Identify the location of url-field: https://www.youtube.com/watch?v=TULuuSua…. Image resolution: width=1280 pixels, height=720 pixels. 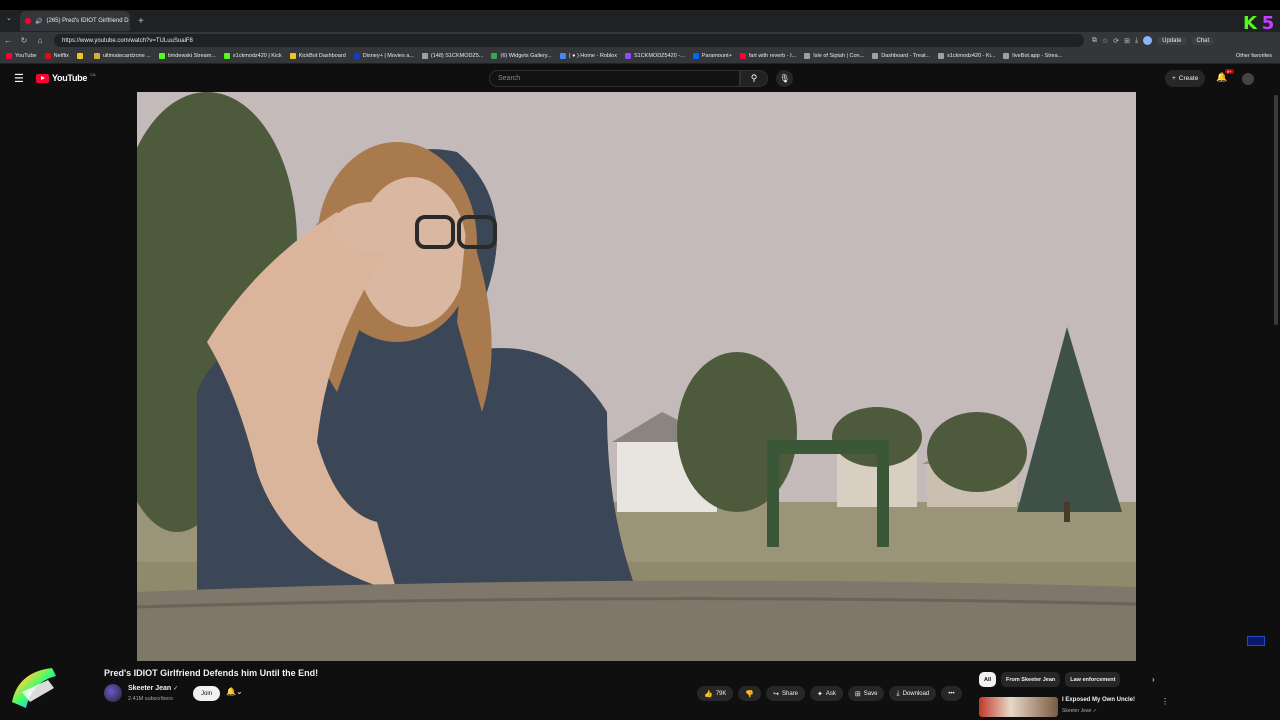
(569, 40).